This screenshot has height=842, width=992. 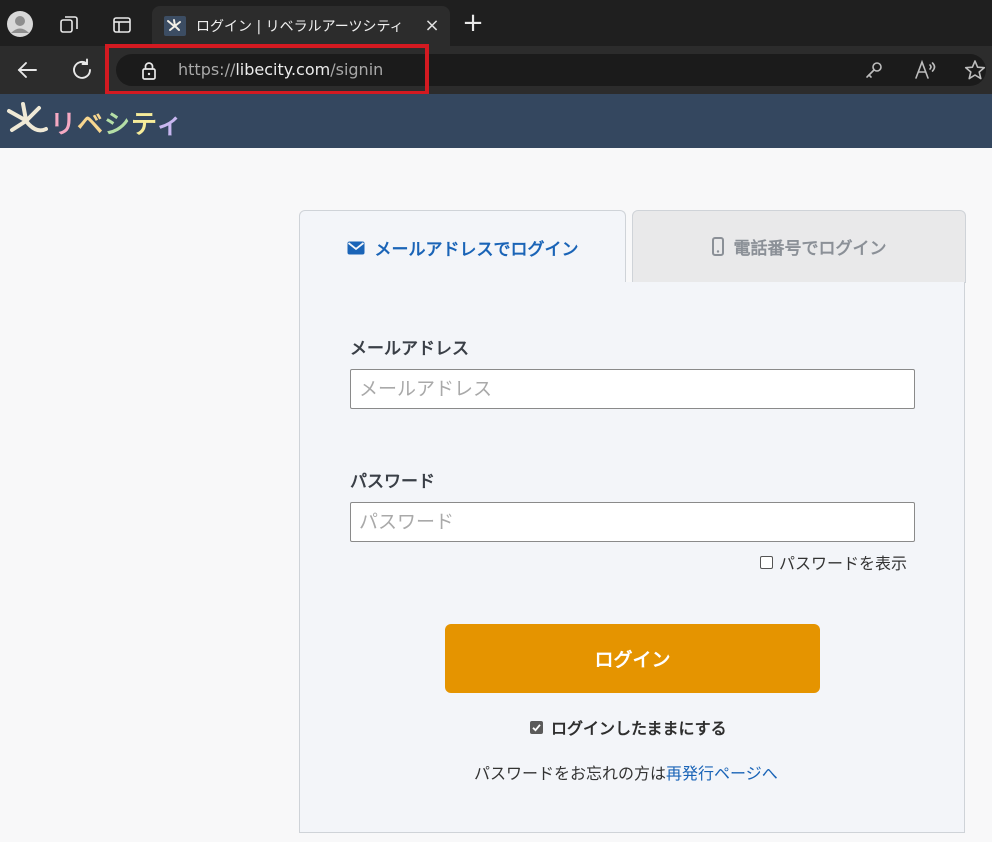 What do you see at coordinates (632, 658) in the screenshot?
I see `login-button: ログイン` at bounding box center [632, 658].